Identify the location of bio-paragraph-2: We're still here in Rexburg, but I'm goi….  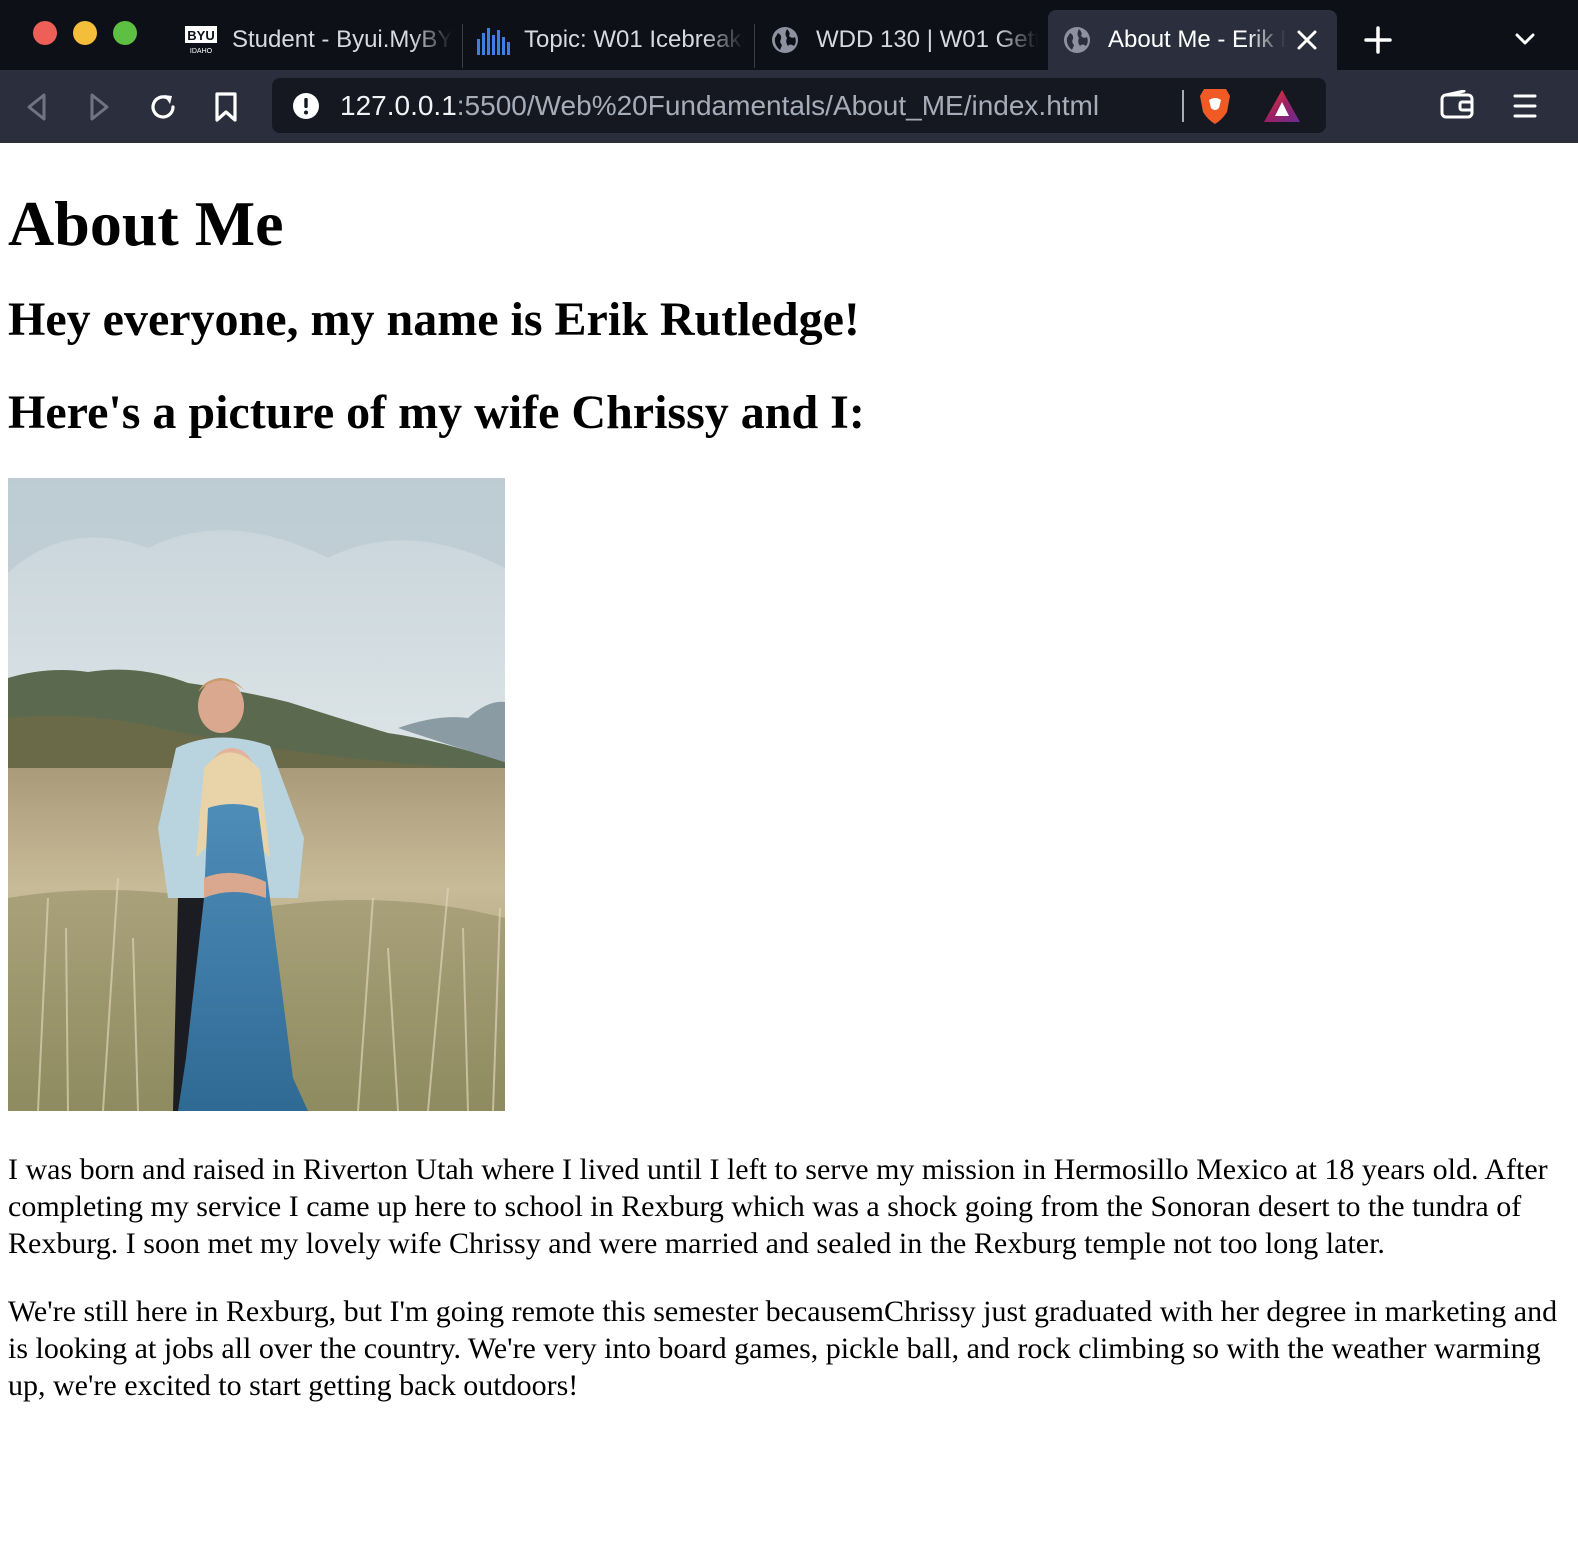
(783, 1348).